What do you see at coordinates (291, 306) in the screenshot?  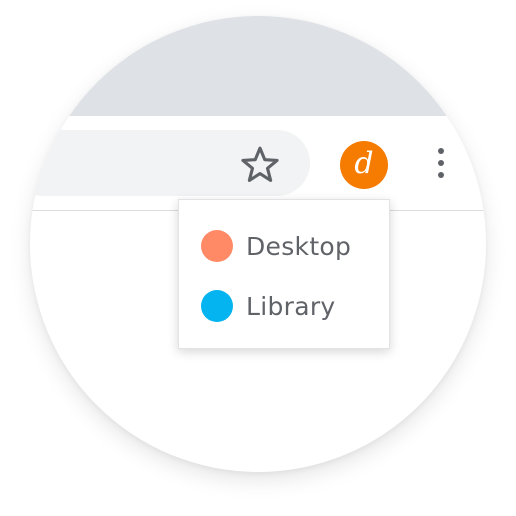 I see `dropdown-item-label: Library` at bounding box center [291, 306].